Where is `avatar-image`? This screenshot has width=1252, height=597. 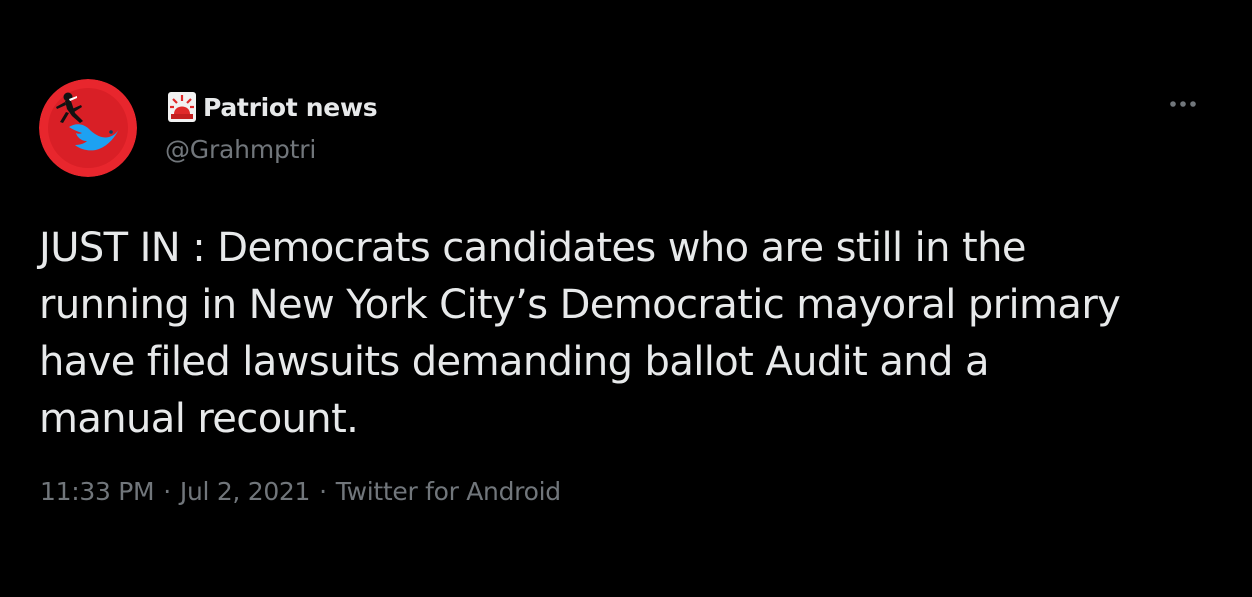 avatar-image is located at coordinates (88, 128).